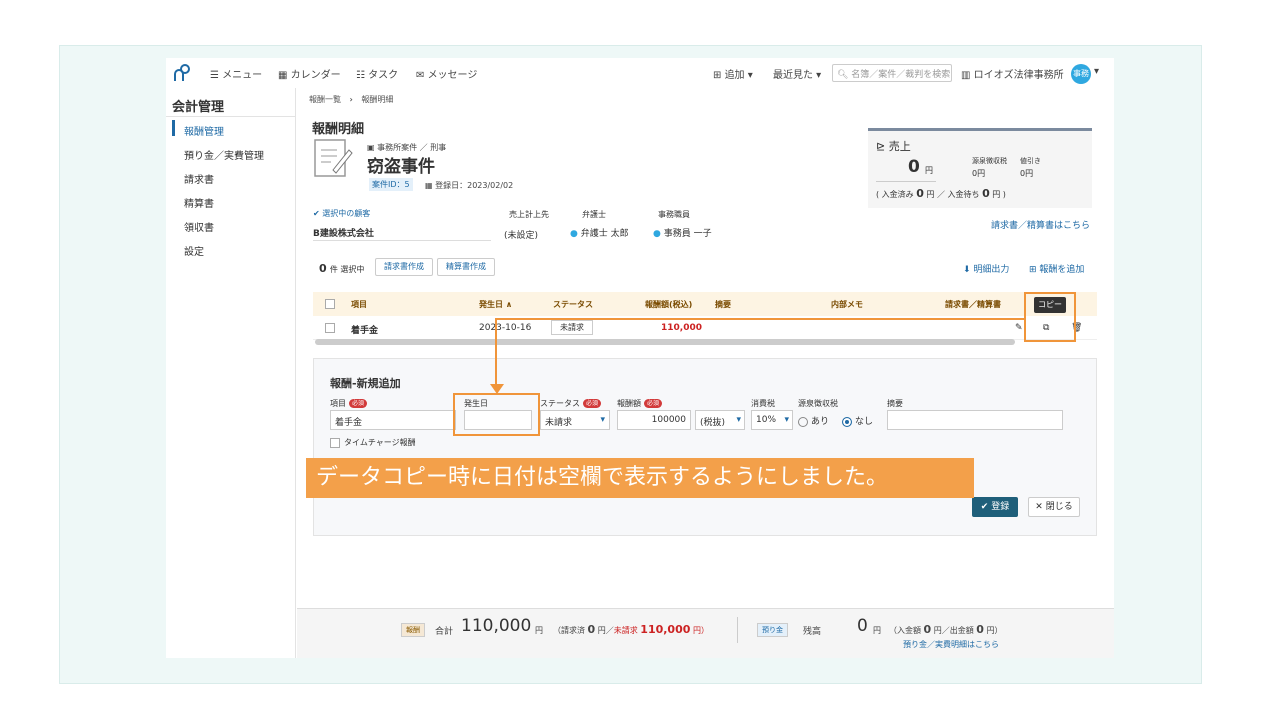 The height and width of the screenshot is (720, 1280). I want to click on col-item: 項目, so click(359, 304).